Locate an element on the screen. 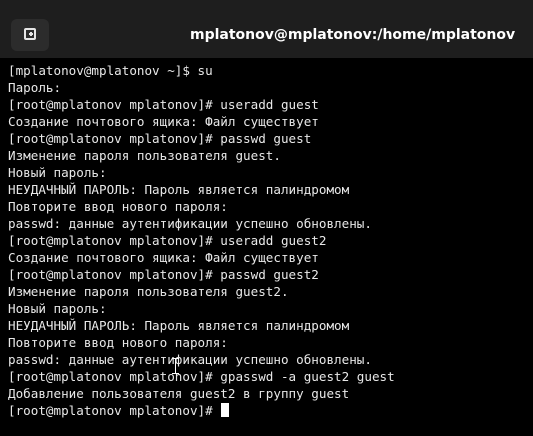  terminal-line: Изменение пароля пользователя guest. is located at coordinates (144, 155).